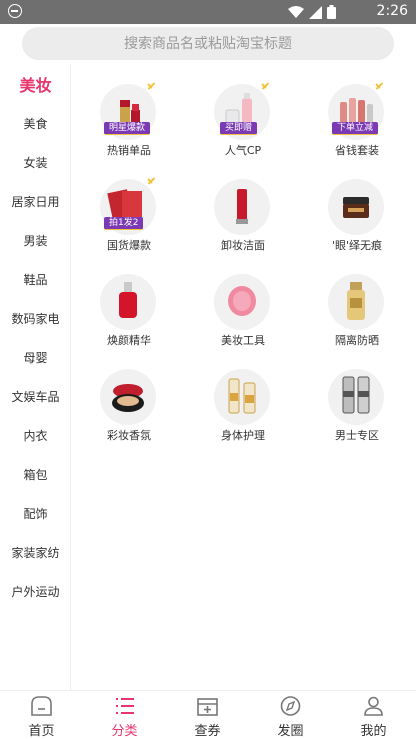 The height and width of the screenshot is (739, 416). I want to click on subcategory-saving-sets: 下单立减 省钱套装, so click(357, 111).